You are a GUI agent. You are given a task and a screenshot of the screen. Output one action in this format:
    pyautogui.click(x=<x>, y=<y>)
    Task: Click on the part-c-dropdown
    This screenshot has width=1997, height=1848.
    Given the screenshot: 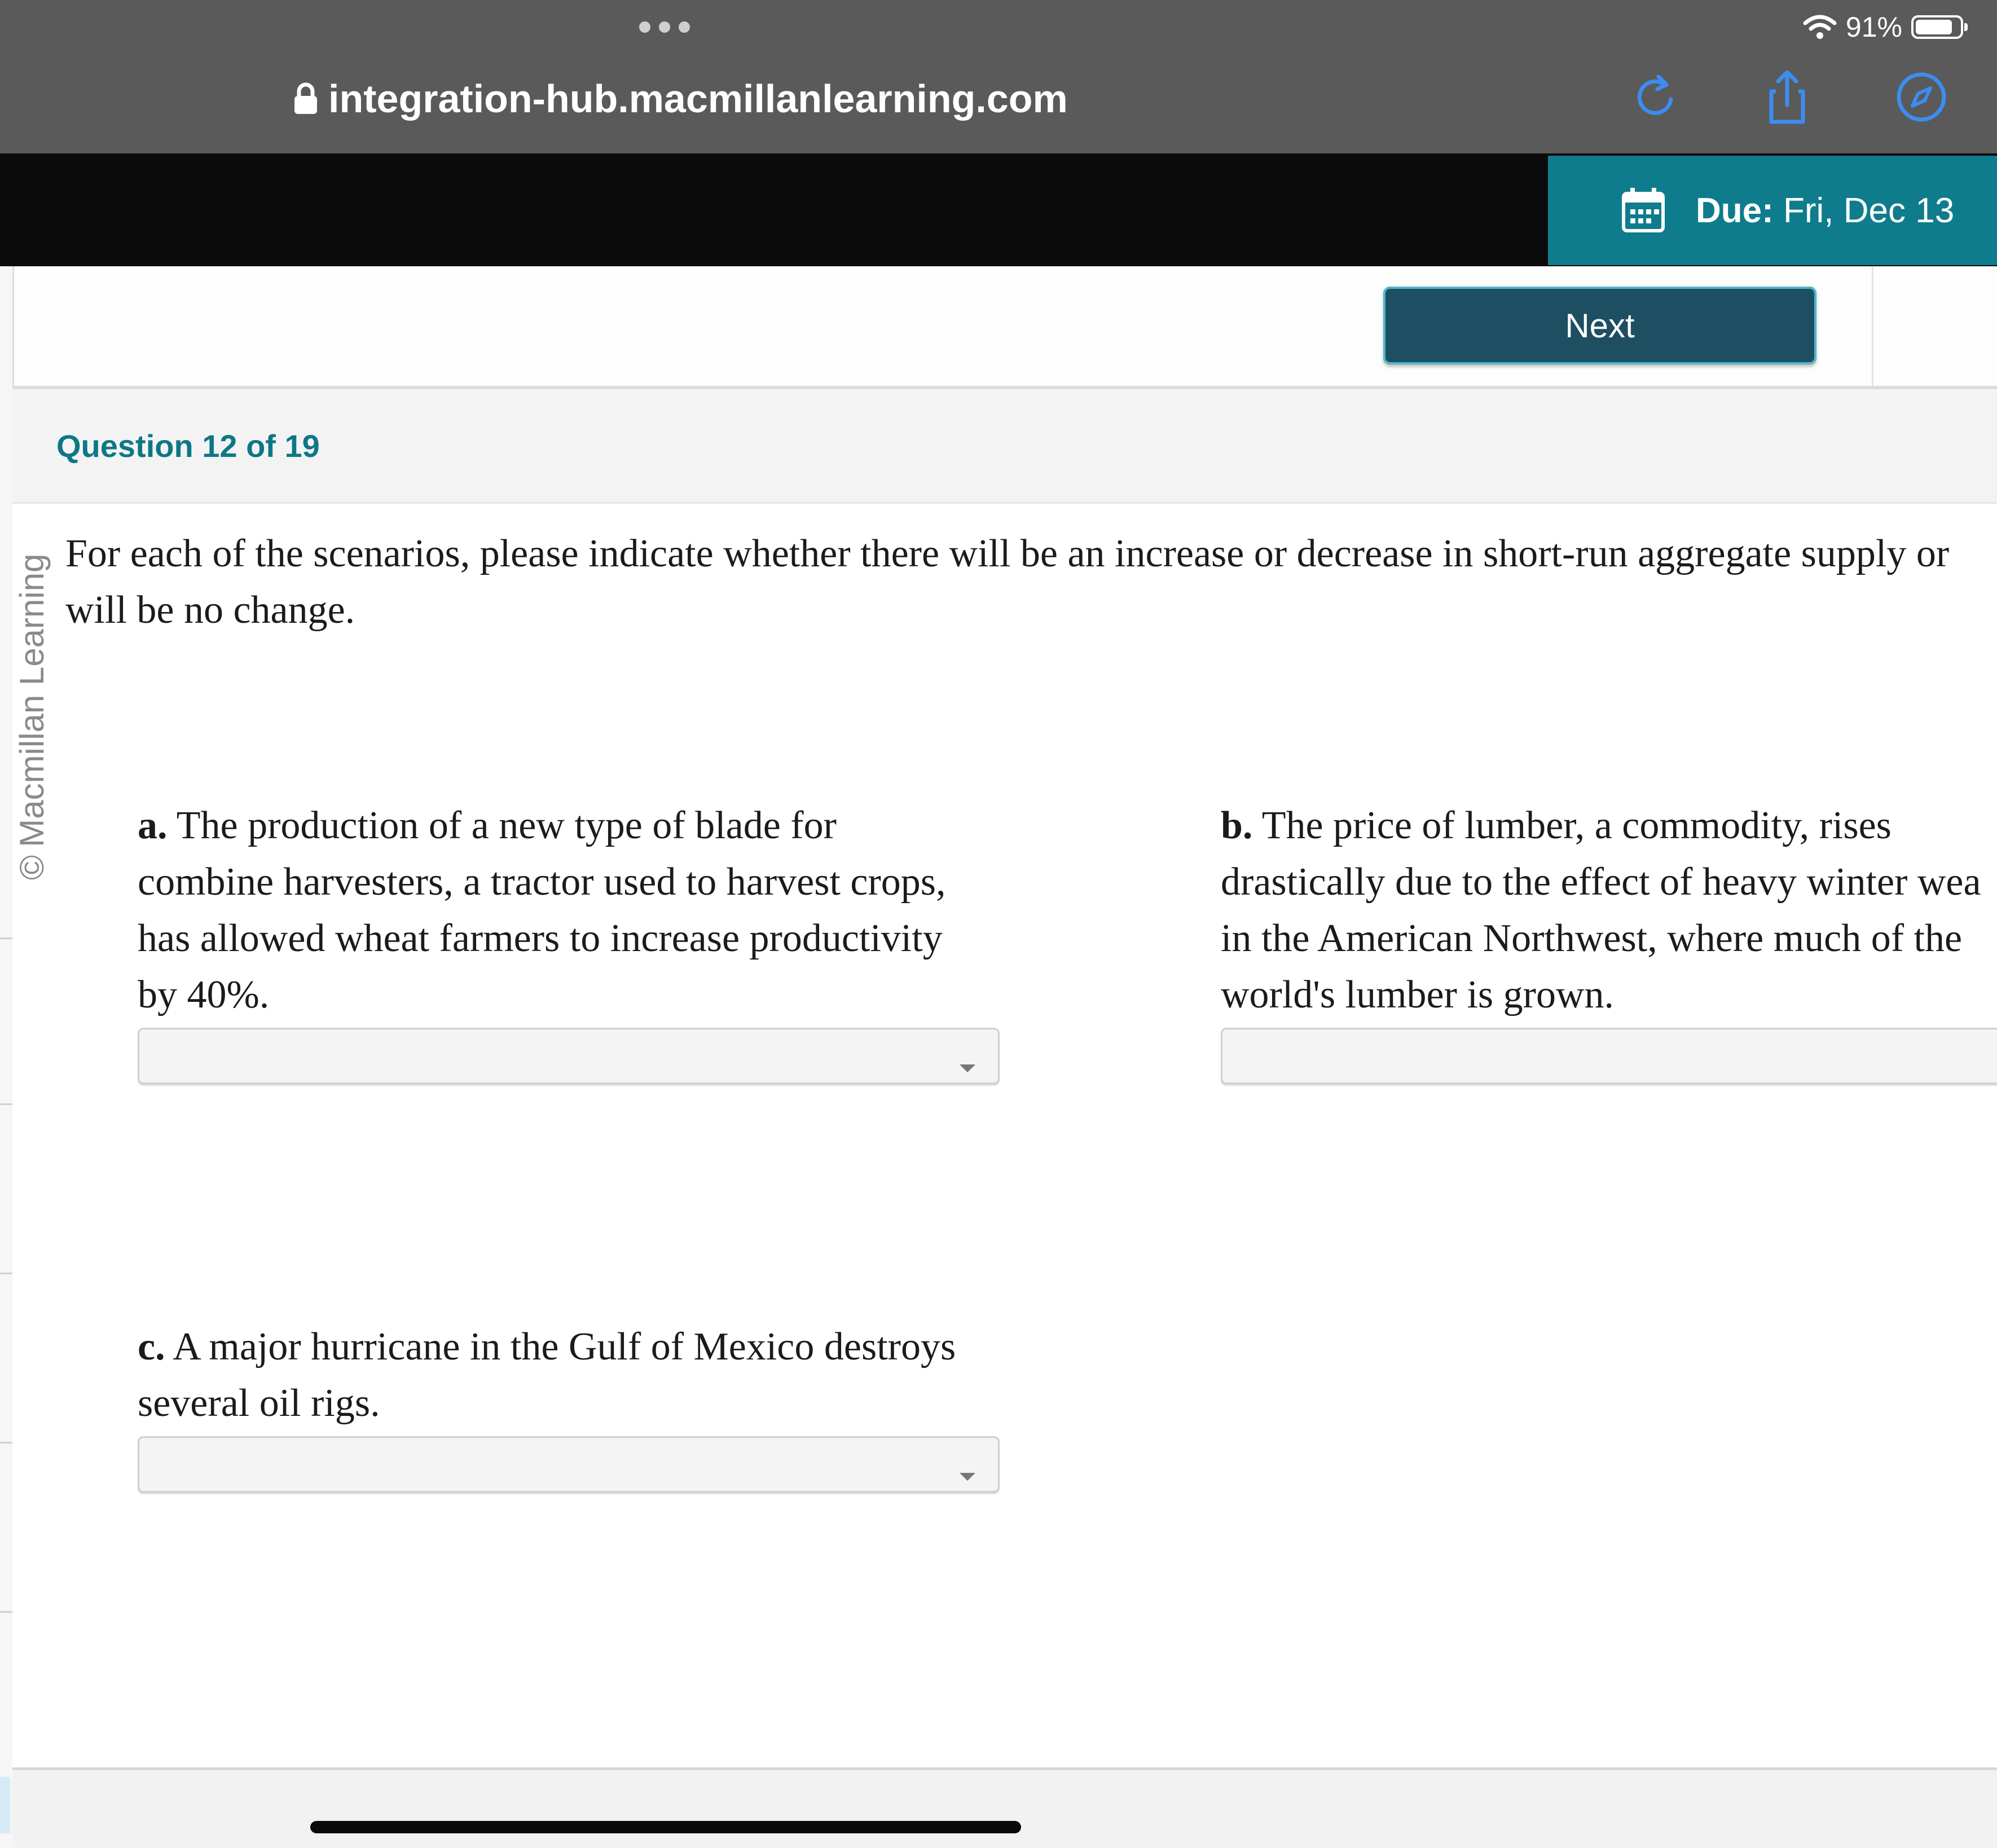 What is the action you would take?
    pyautogui.click(x=569, y=1464)
    